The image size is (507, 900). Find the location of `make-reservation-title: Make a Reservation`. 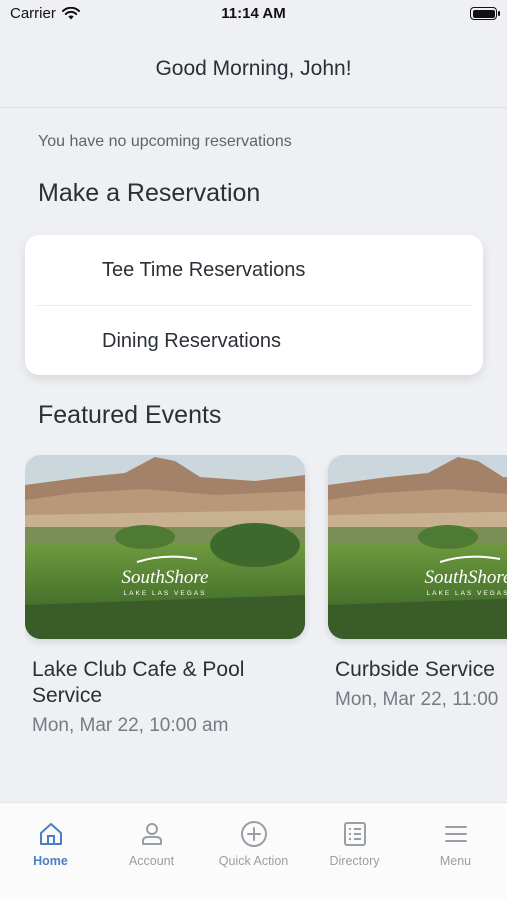

make-reservation-title: Make a Reservation is located at coordinates (149, 193).